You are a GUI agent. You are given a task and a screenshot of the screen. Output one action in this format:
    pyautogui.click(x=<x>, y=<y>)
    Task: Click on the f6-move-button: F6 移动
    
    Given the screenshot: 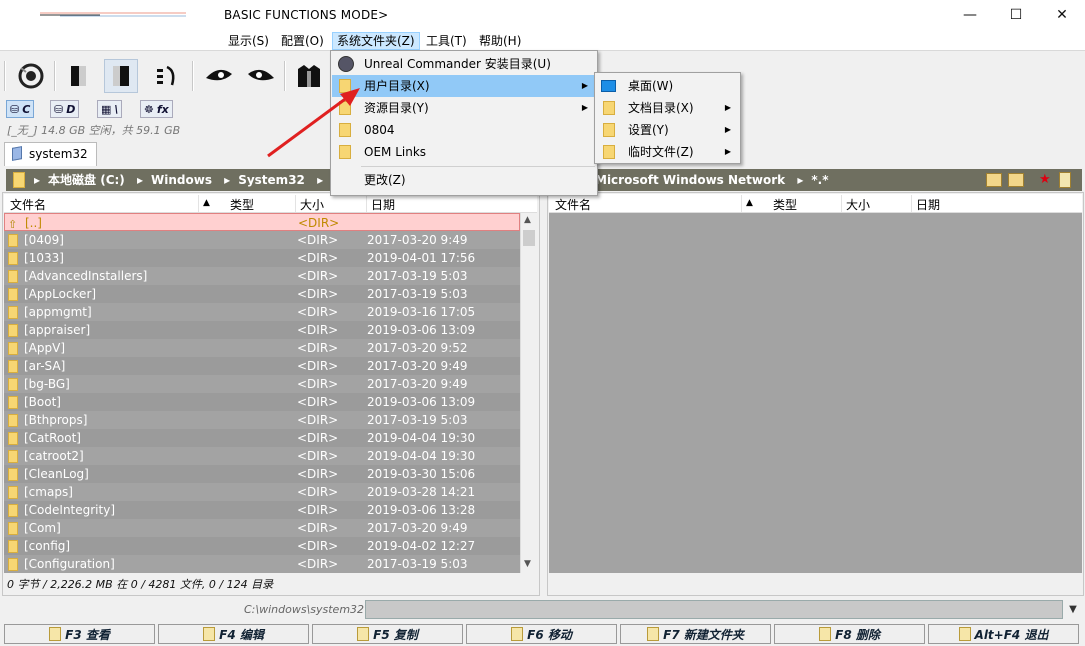 What is the action you would take?
    pyautogui.click(x=541, y=634)
    